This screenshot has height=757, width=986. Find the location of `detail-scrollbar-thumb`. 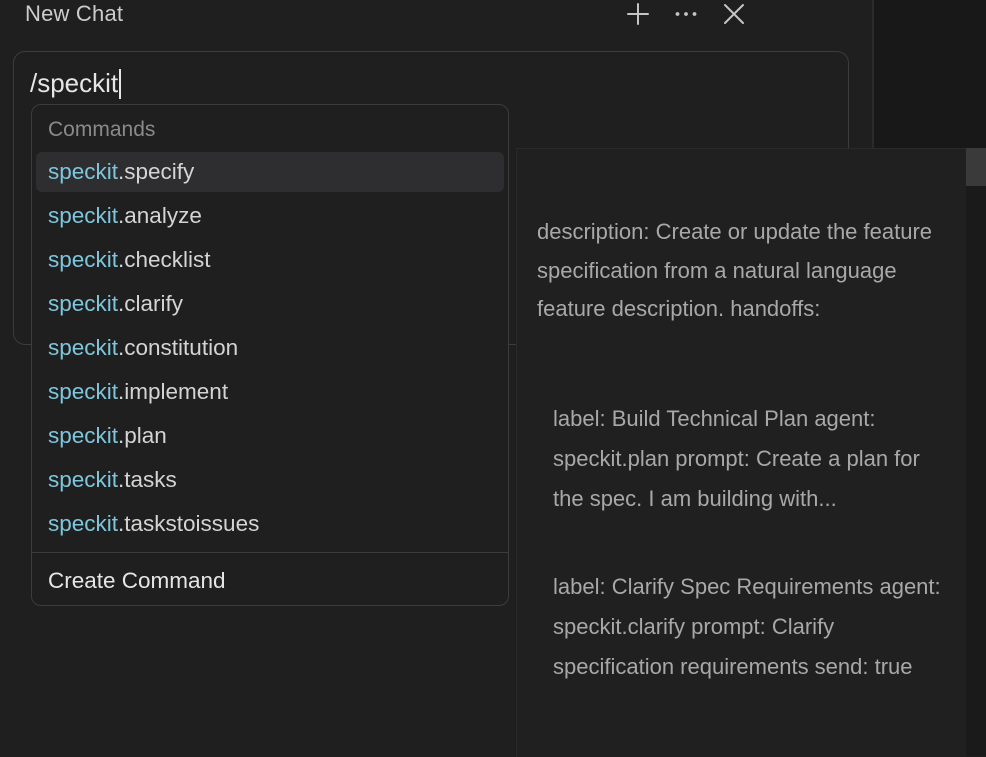

detail-scrollbar-thumb is located at coordinates (976, 167).